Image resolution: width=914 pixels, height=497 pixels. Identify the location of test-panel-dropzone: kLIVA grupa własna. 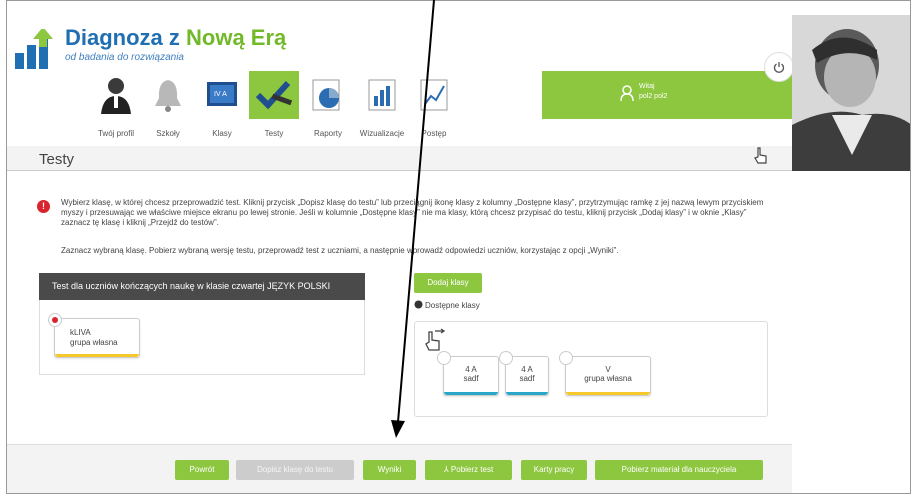
(202, 337).